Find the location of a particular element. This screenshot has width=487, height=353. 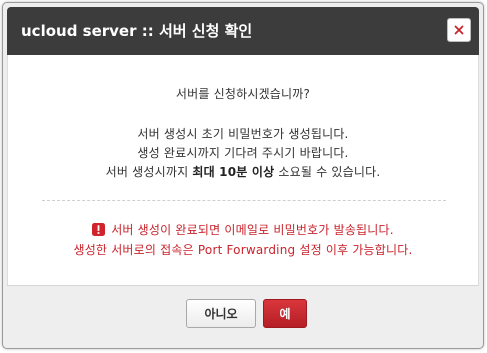

info-line-duration: 서버 생성시까지 최대 10분 이상 소요될 수 있습니다. is located at coordinates (243, 171).